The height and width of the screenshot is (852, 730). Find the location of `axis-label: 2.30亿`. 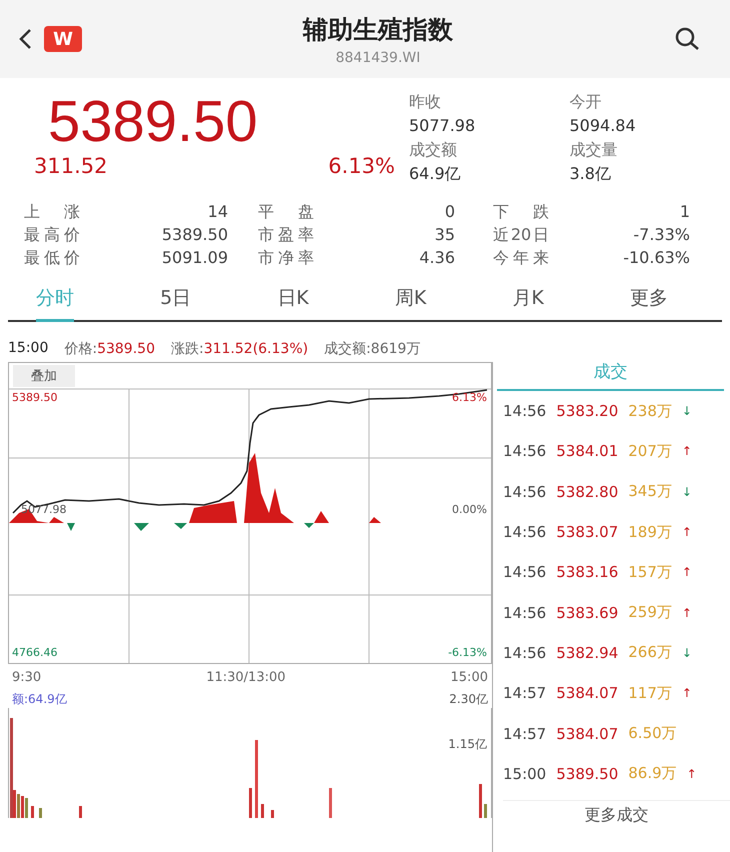

axis-label: 2.30亿 is located at coordinates (468, 699).